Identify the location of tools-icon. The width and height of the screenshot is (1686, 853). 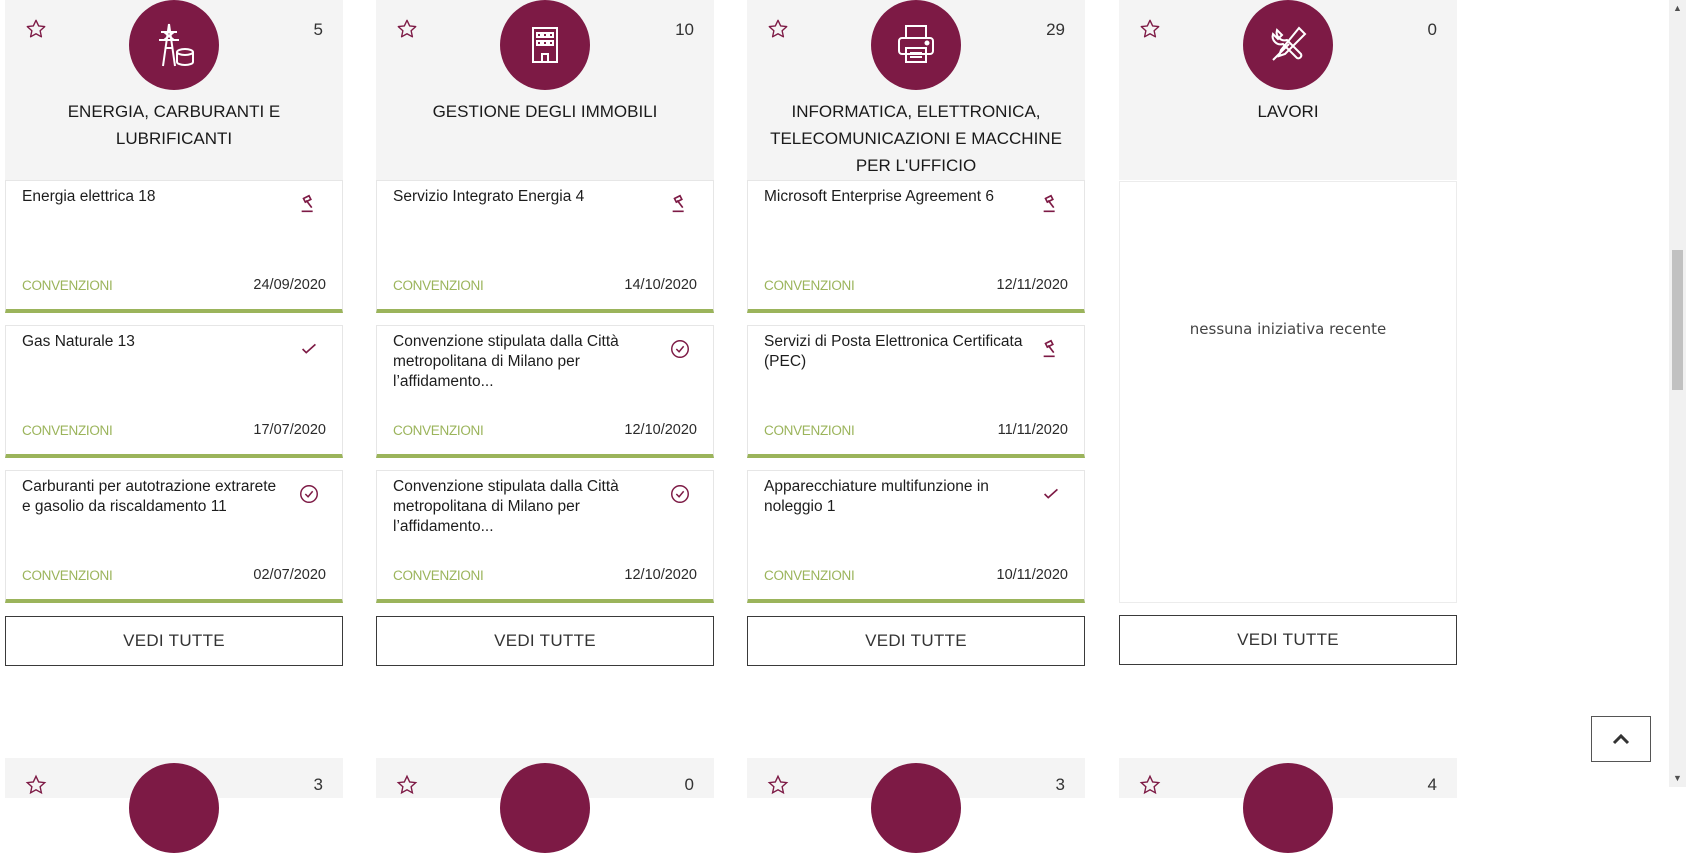
(1289, 43).